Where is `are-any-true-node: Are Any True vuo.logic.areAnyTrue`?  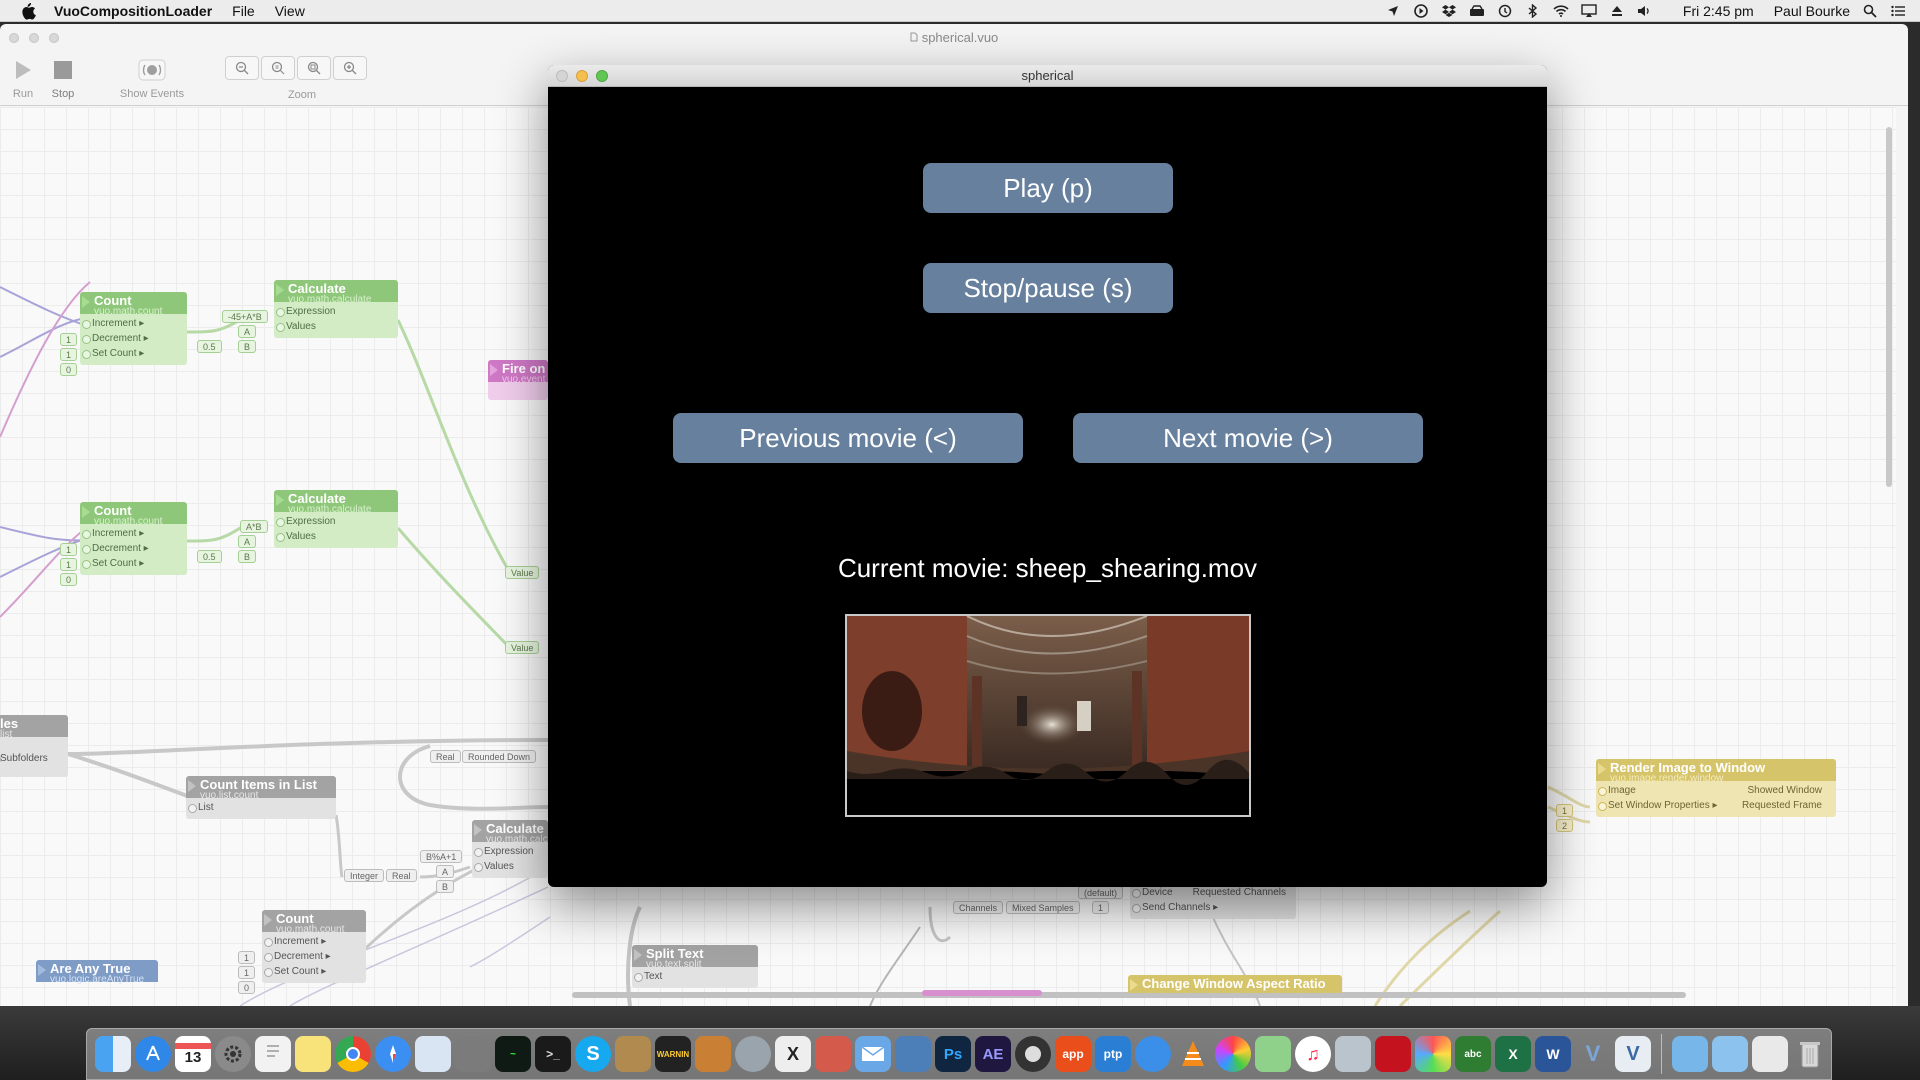
are-any-true-node: Are Any True vuo.logic.areAnyTrue is located at coordinates (97, 972).